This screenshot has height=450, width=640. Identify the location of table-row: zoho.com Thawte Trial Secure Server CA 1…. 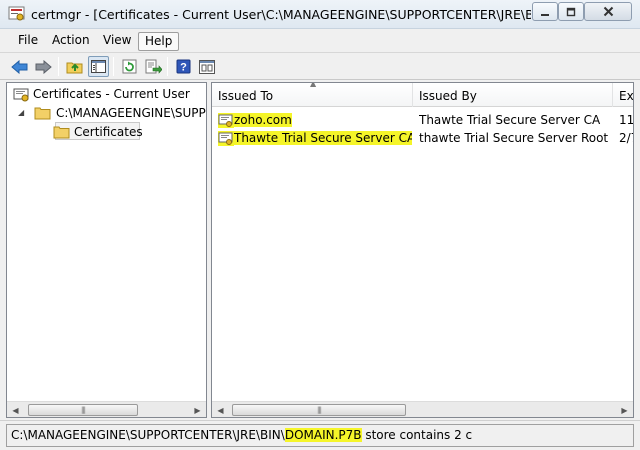
(423, 120).